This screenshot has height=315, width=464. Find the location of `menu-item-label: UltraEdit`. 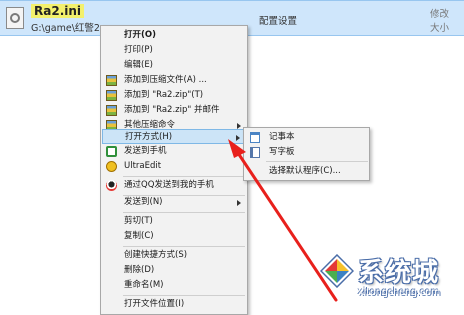

menu-item-label: UltraEdit is located at coordinates (143, 166).